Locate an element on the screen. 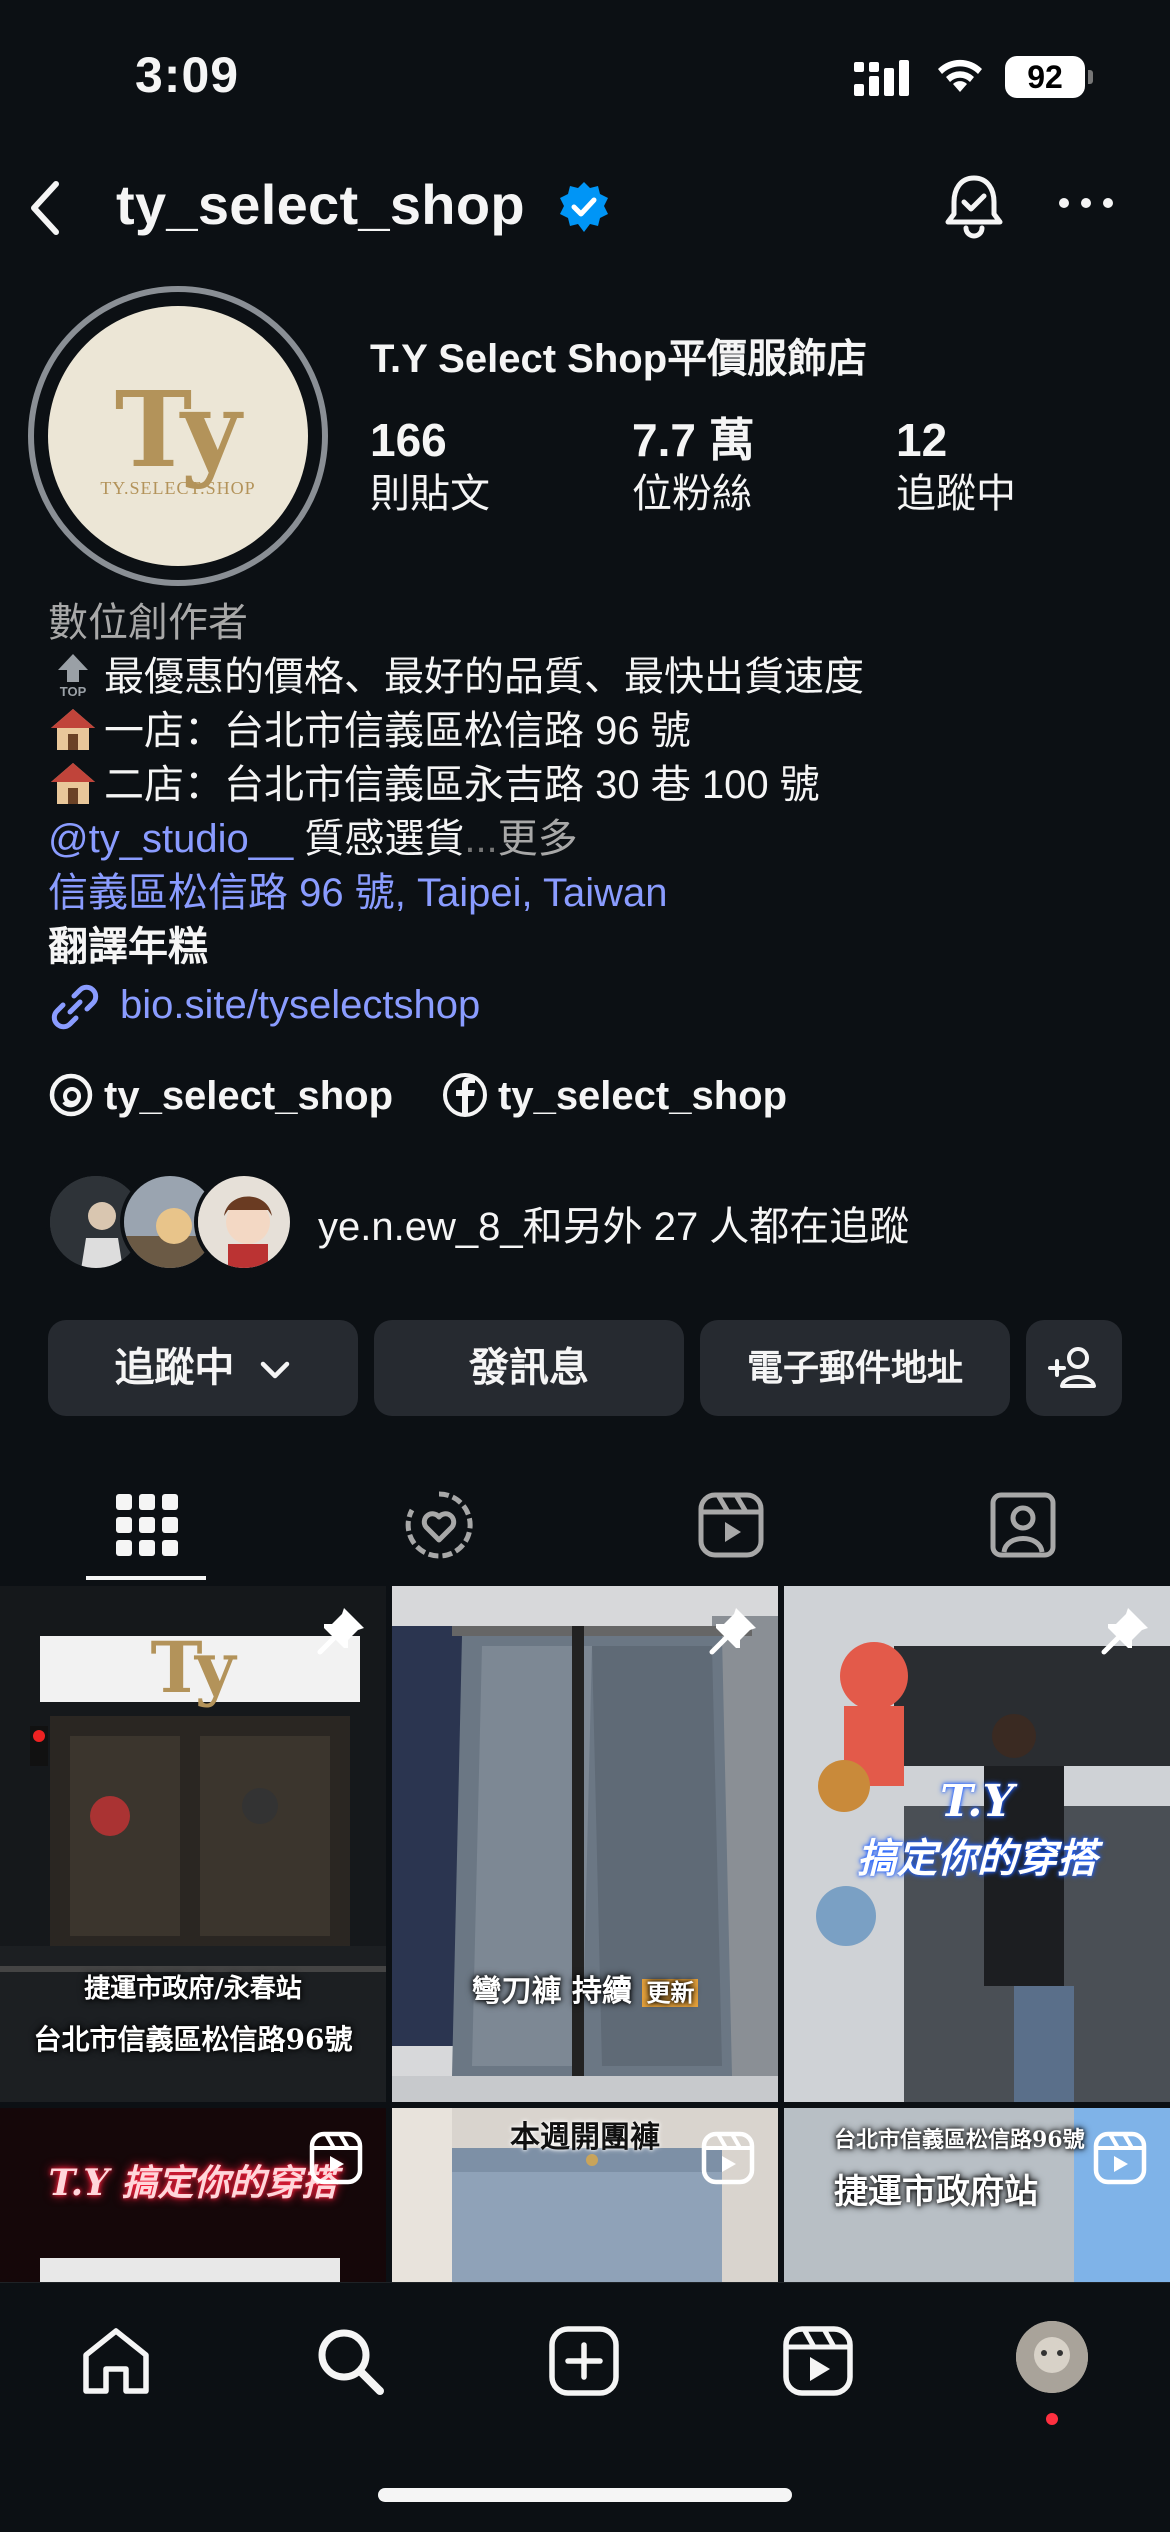 The width and height of the screenshot is (1170, 2532). wifi-icon is located at coordinates (960, 75).